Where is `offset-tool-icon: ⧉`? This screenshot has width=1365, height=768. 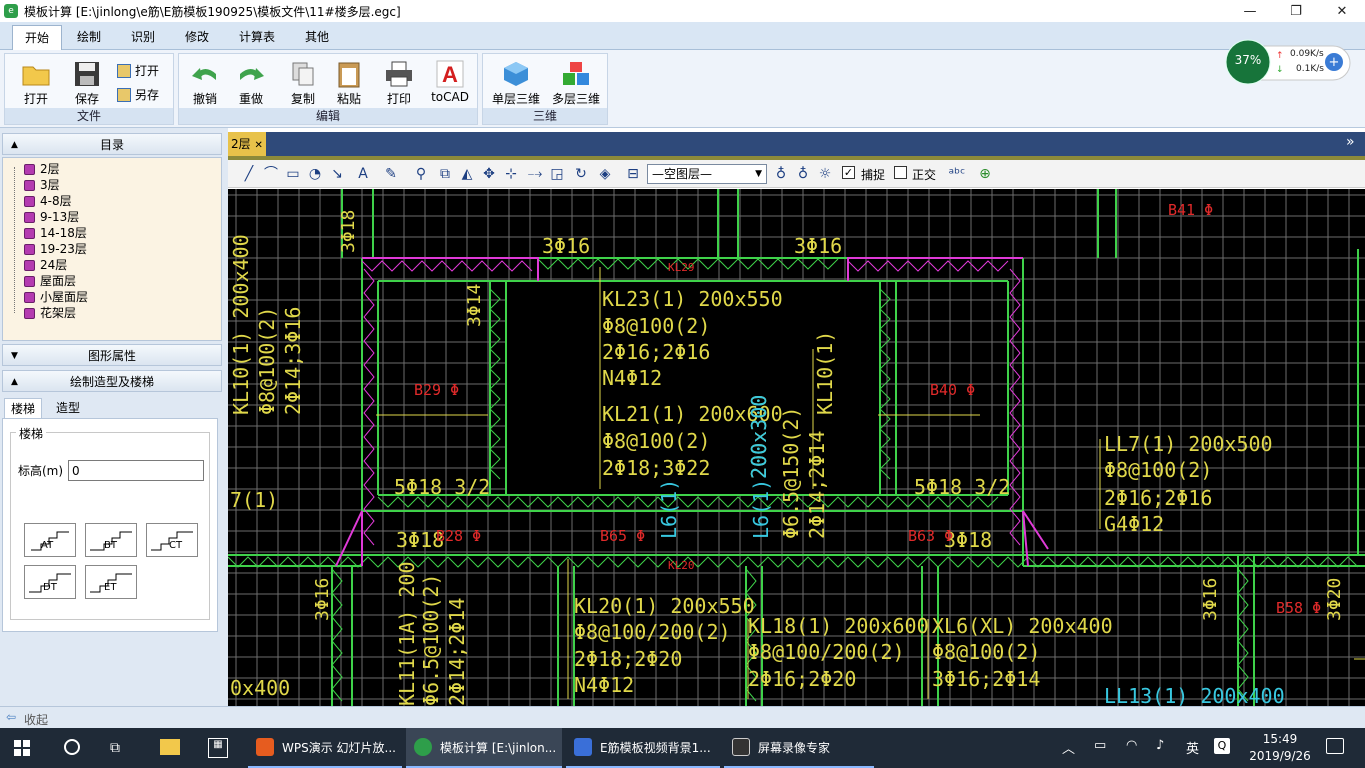
offset-tool-icon: ⧉ is located at coordinates (445, 174).